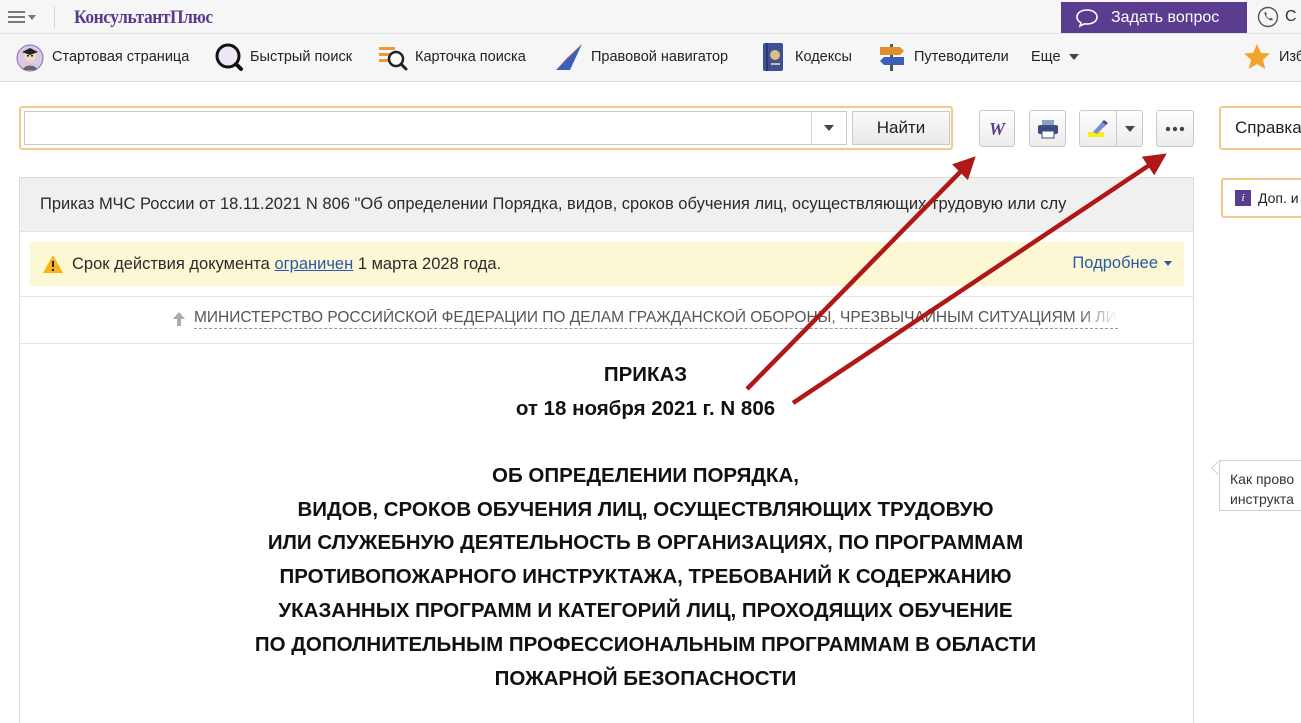 The height and width of the screenshot is (723, 1301). Describe the element at coordinates (645, 678) in the screenshot. I see `heading-line: ПОЖАРНОЙ БЕЗОПАСНОСТИ` at that location.